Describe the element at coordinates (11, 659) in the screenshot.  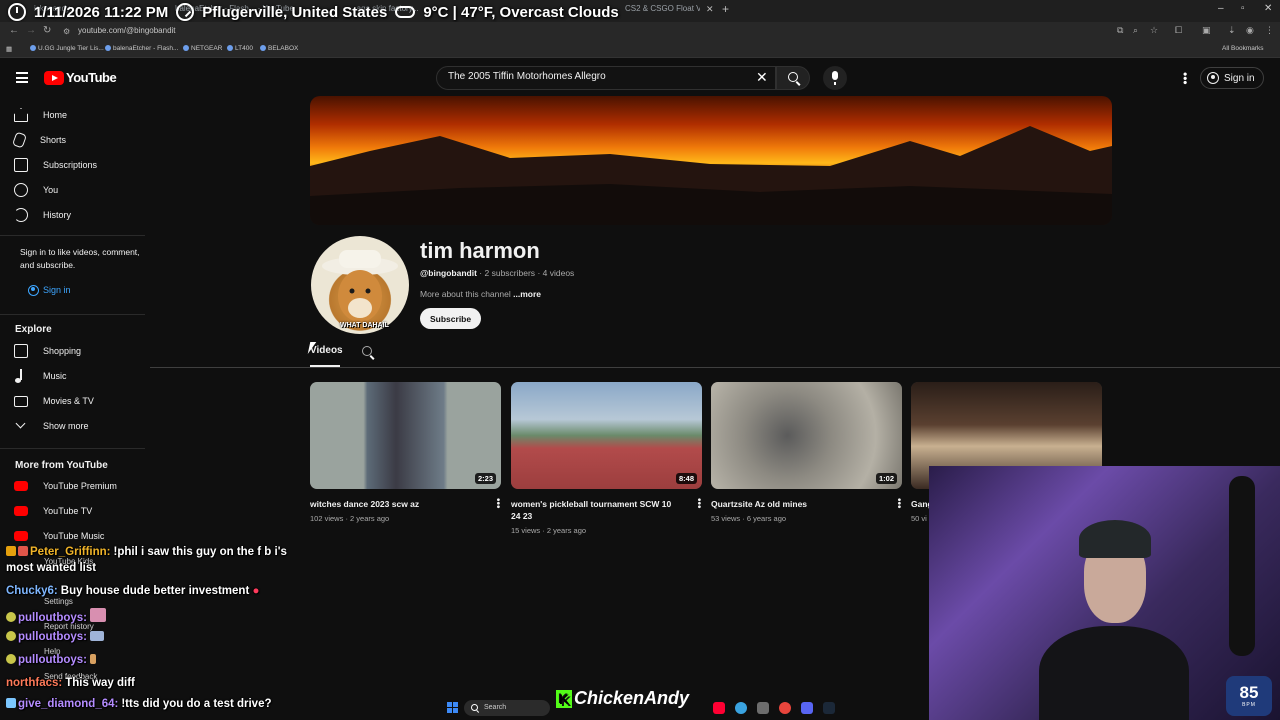
I see `chat-badge-icon` at that location.